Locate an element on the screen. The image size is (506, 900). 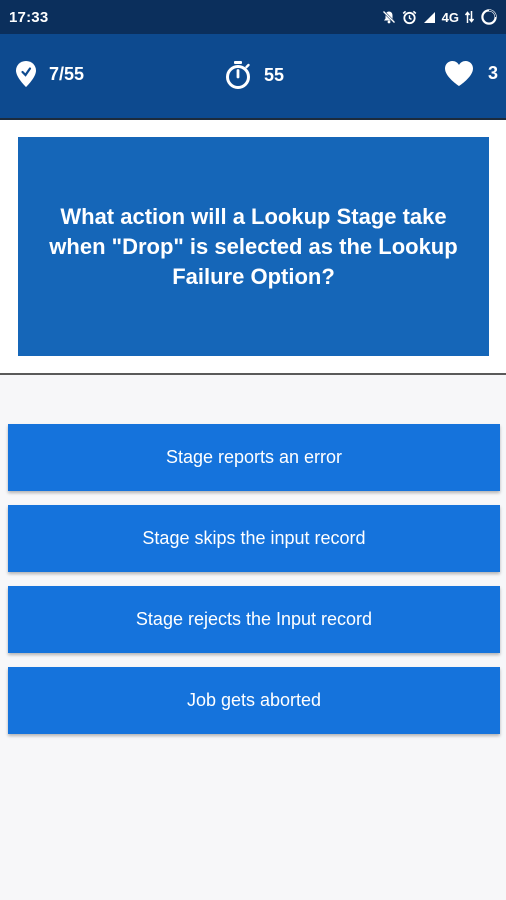
heart-icon is located at coordinates (459, 73).